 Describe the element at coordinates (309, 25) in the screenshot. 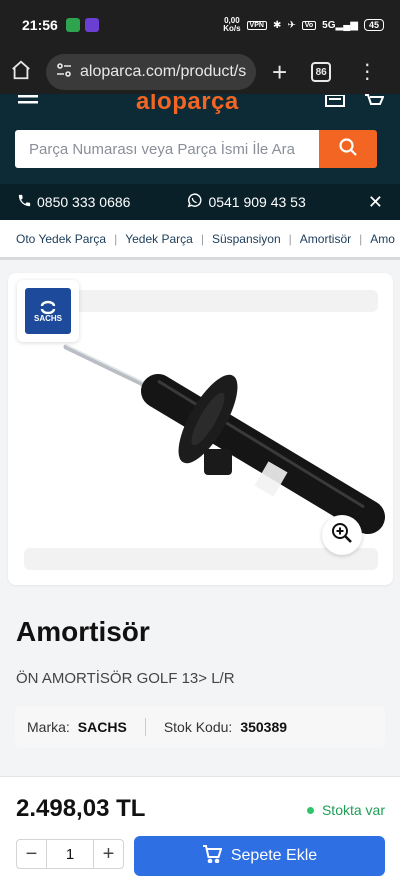

I see `volte-icon: Vo` at that location.